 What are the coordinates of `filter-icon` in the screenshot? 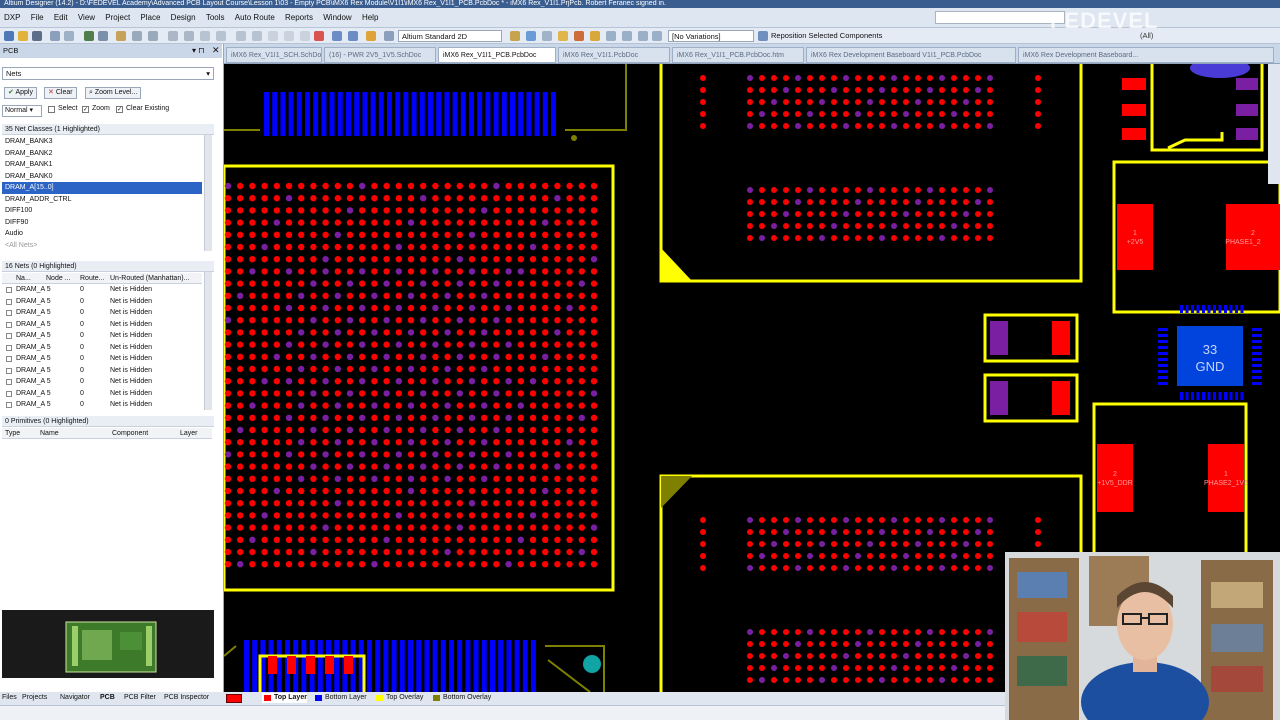 It's located at (389, 36).